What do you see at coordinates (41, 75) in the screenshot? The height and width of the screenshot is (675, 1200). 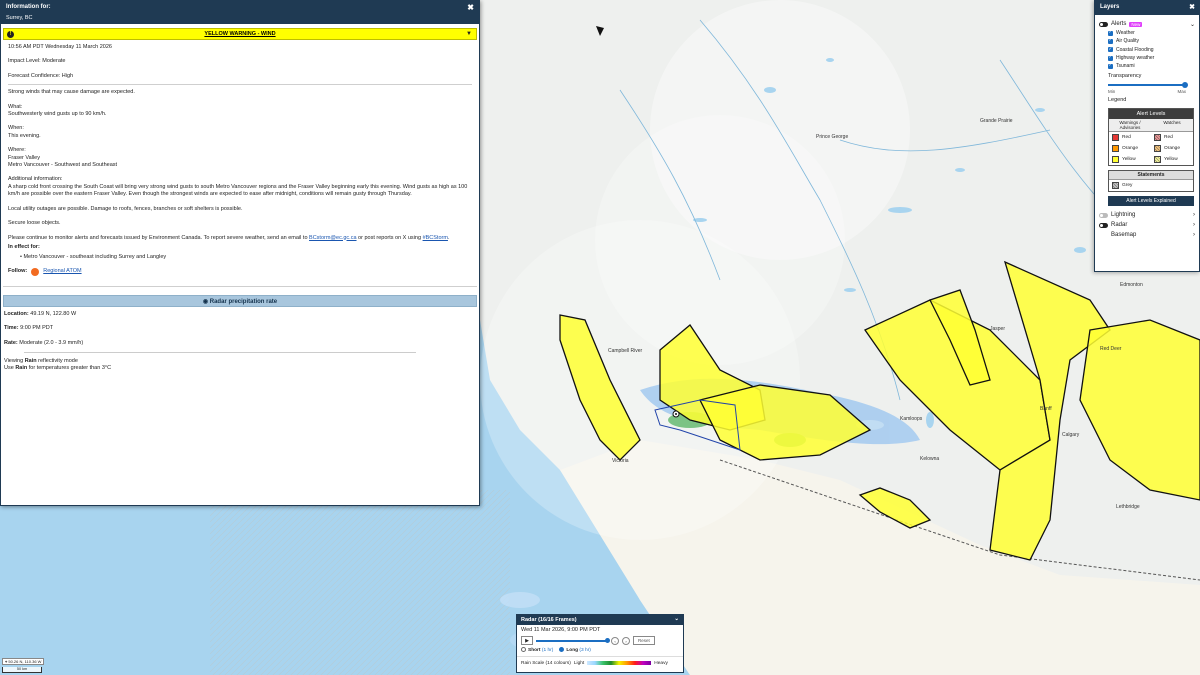 I see `forecast-confidence: Forecast Confidence: High` at bounding box center [41, 75].